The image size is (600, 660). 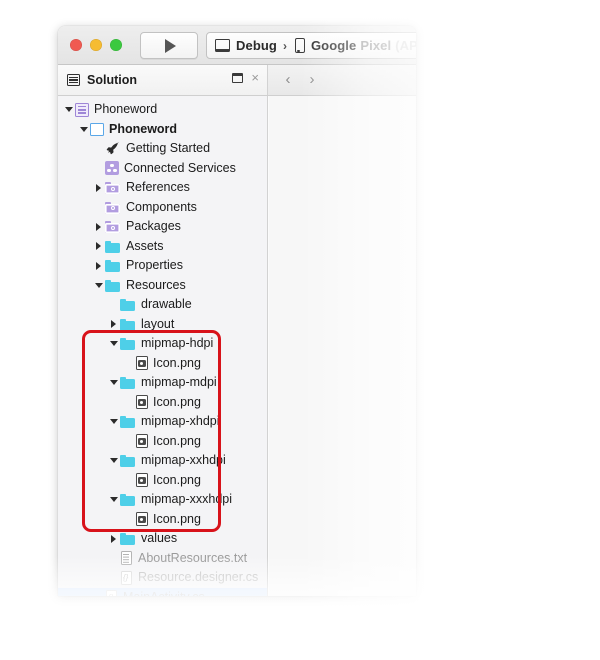 What do you see at coordinates (256, 45) in the screenshot?
I see `configuration-label: Debug` at bounding box center [256, 45].